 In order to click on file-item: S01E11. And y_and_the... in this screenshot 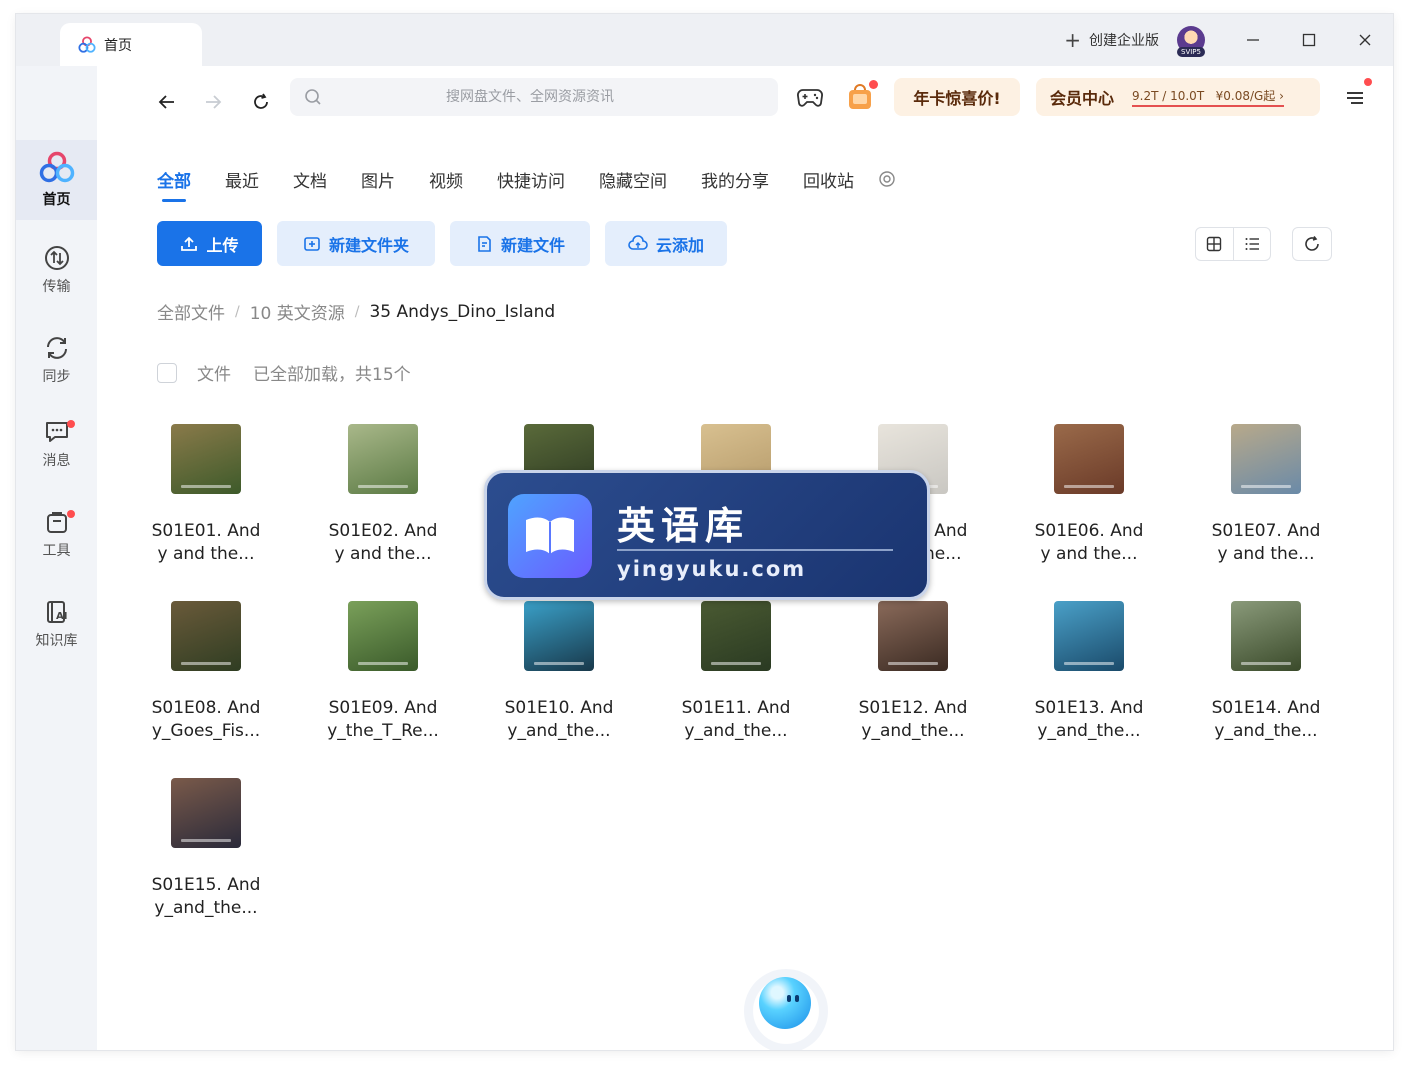, I will do `click(736, 672)`.